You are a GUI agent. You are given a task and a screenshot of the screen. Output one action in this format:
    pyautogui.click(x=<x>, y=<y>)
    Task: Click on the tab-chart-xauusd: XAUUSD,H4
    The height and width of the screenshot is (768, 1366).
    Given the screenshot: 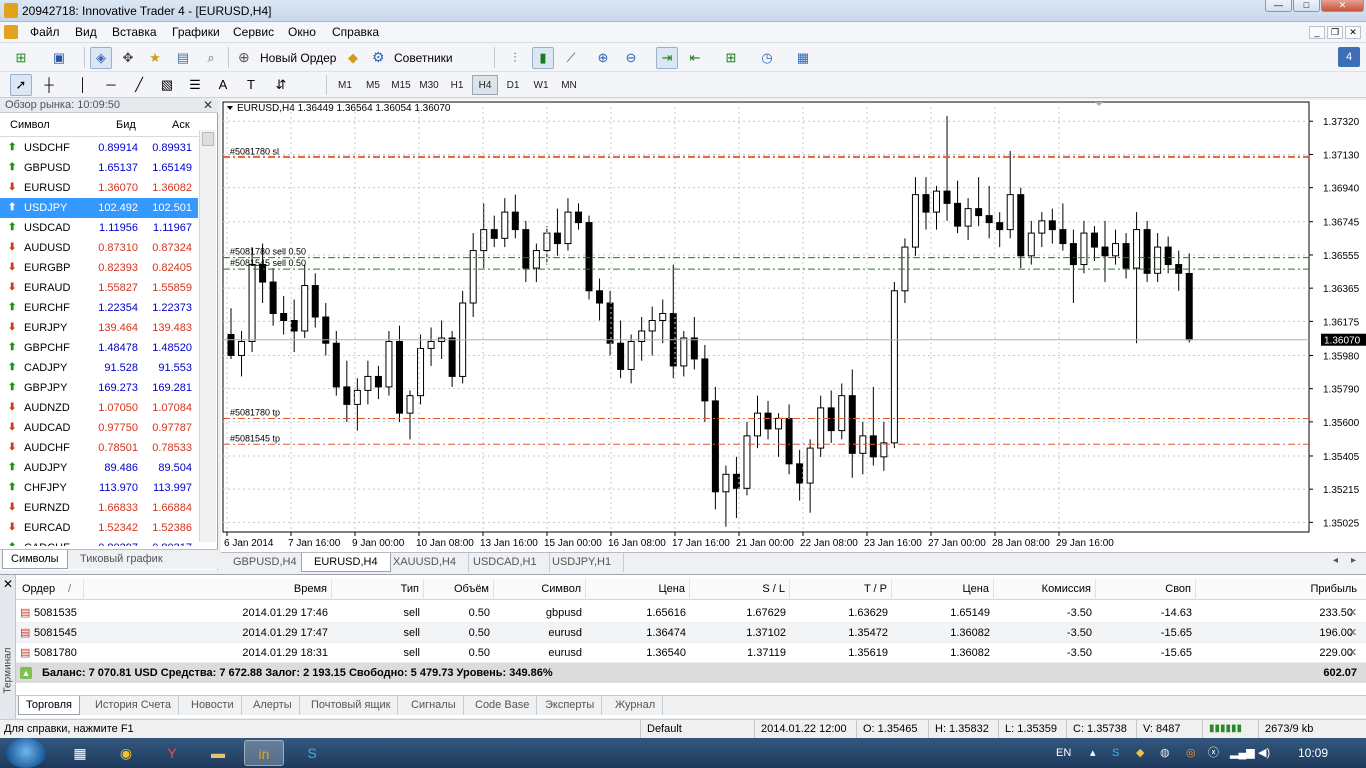 What is the action you would take?
    pyautogui.click(x=425, y=562)
    